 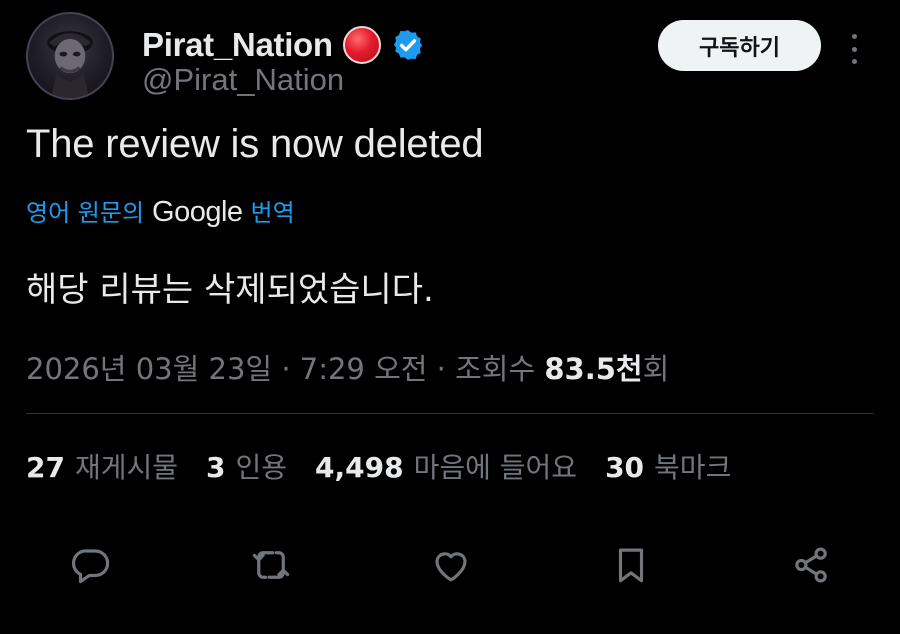 I want to click on reply-button, so click(x=91, y=565).